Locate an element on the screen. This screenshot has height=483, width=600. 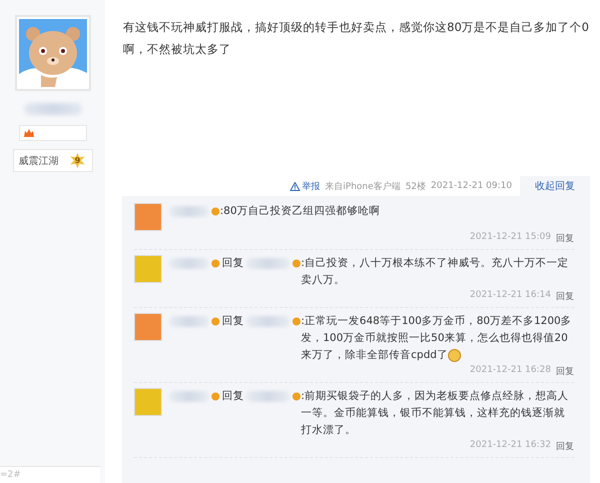
reply-text: :前期买银袋子的人多，因为老板要点修点经脉，想高人一等。金币能算钱，银币不能算钱，这样充的钱逐渐就打水漂了。 is located at coordinates (435, 413).